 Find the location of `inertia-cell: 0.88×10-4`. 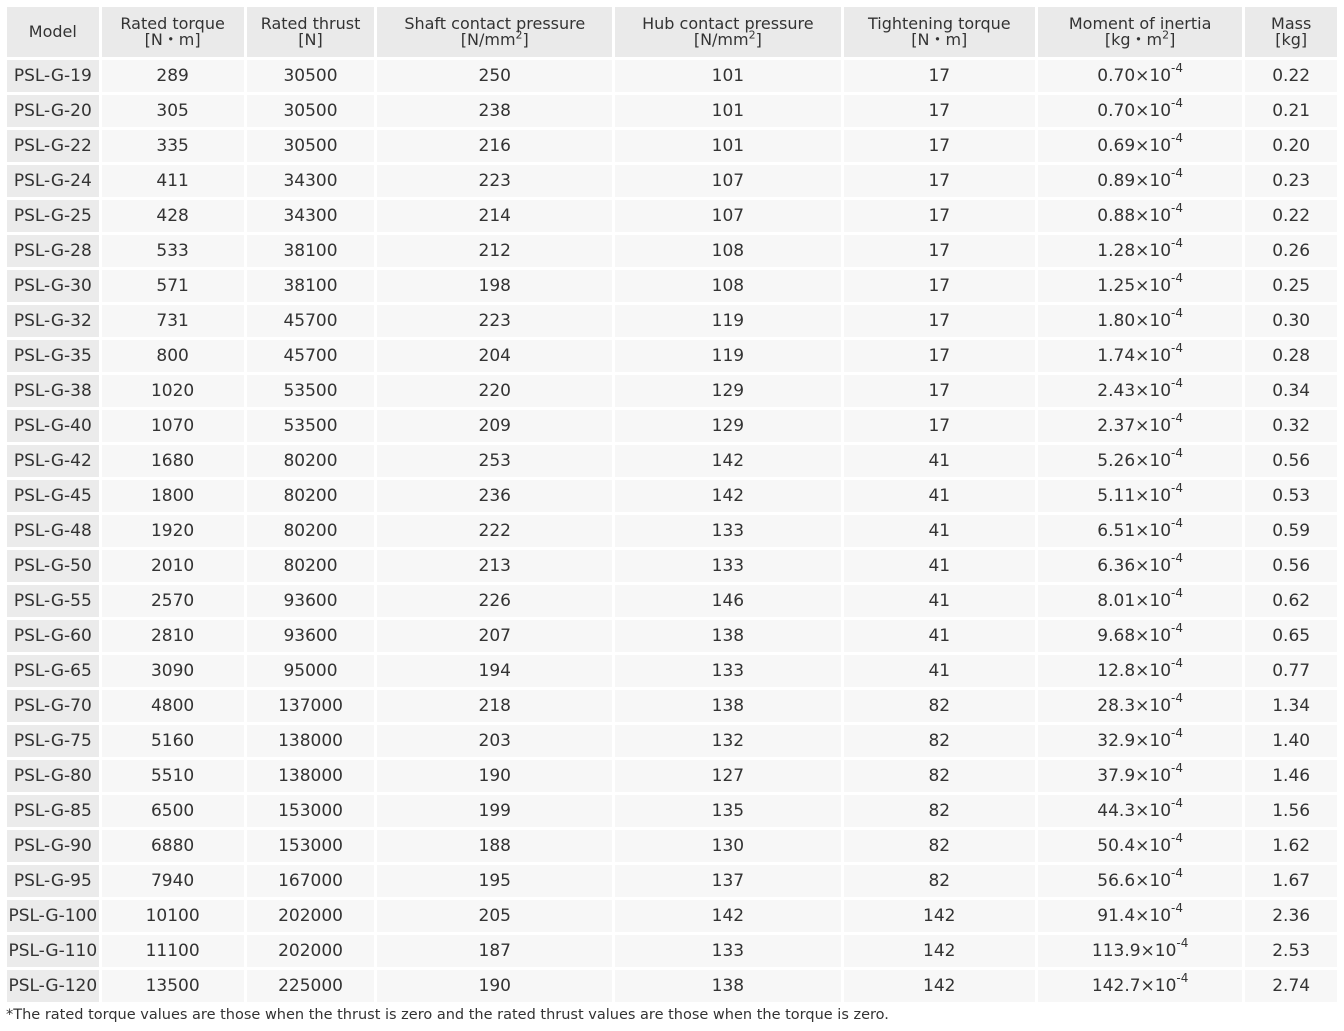

inertia-cell: 0.88×10-4 is located at coordinates (1140, 216).